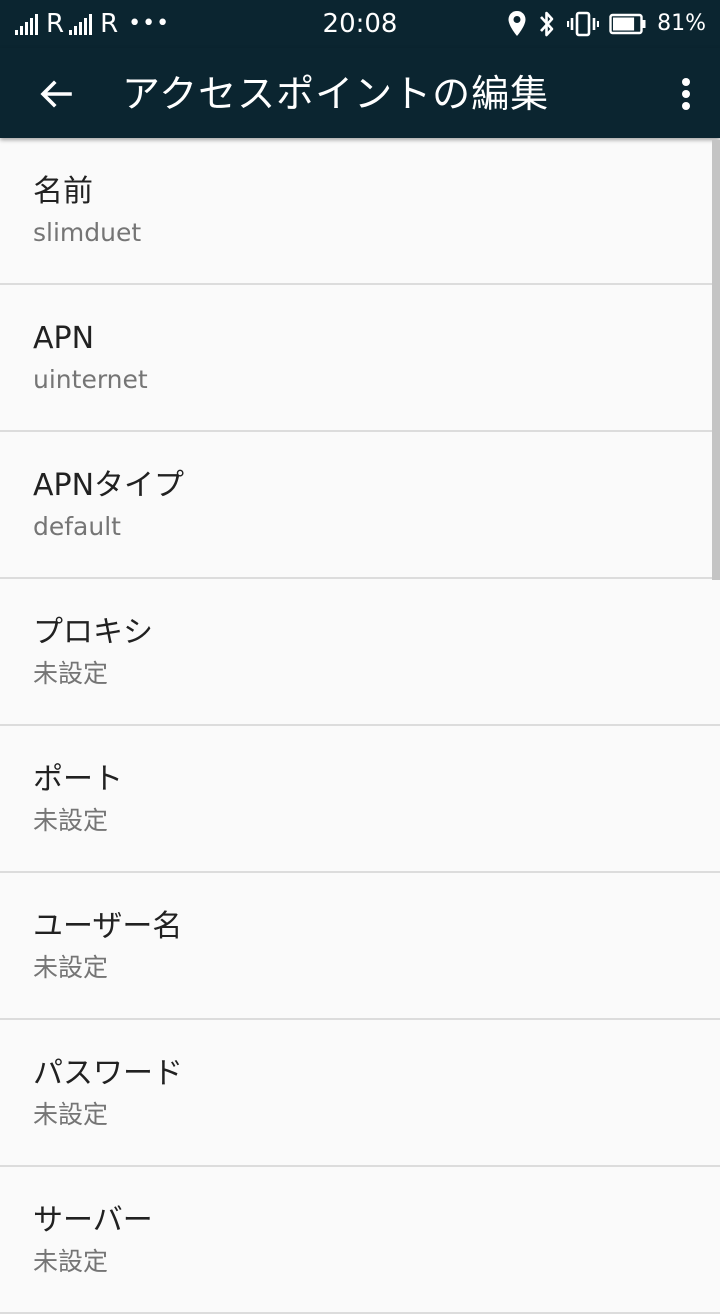 Image resolution: width=720 pixels, height=1314 pixels. What do you see at coordinates (360, 358) in the screenshot?
I see `setting-item-apn: APN uinternet` at bounding box center [360, 358].